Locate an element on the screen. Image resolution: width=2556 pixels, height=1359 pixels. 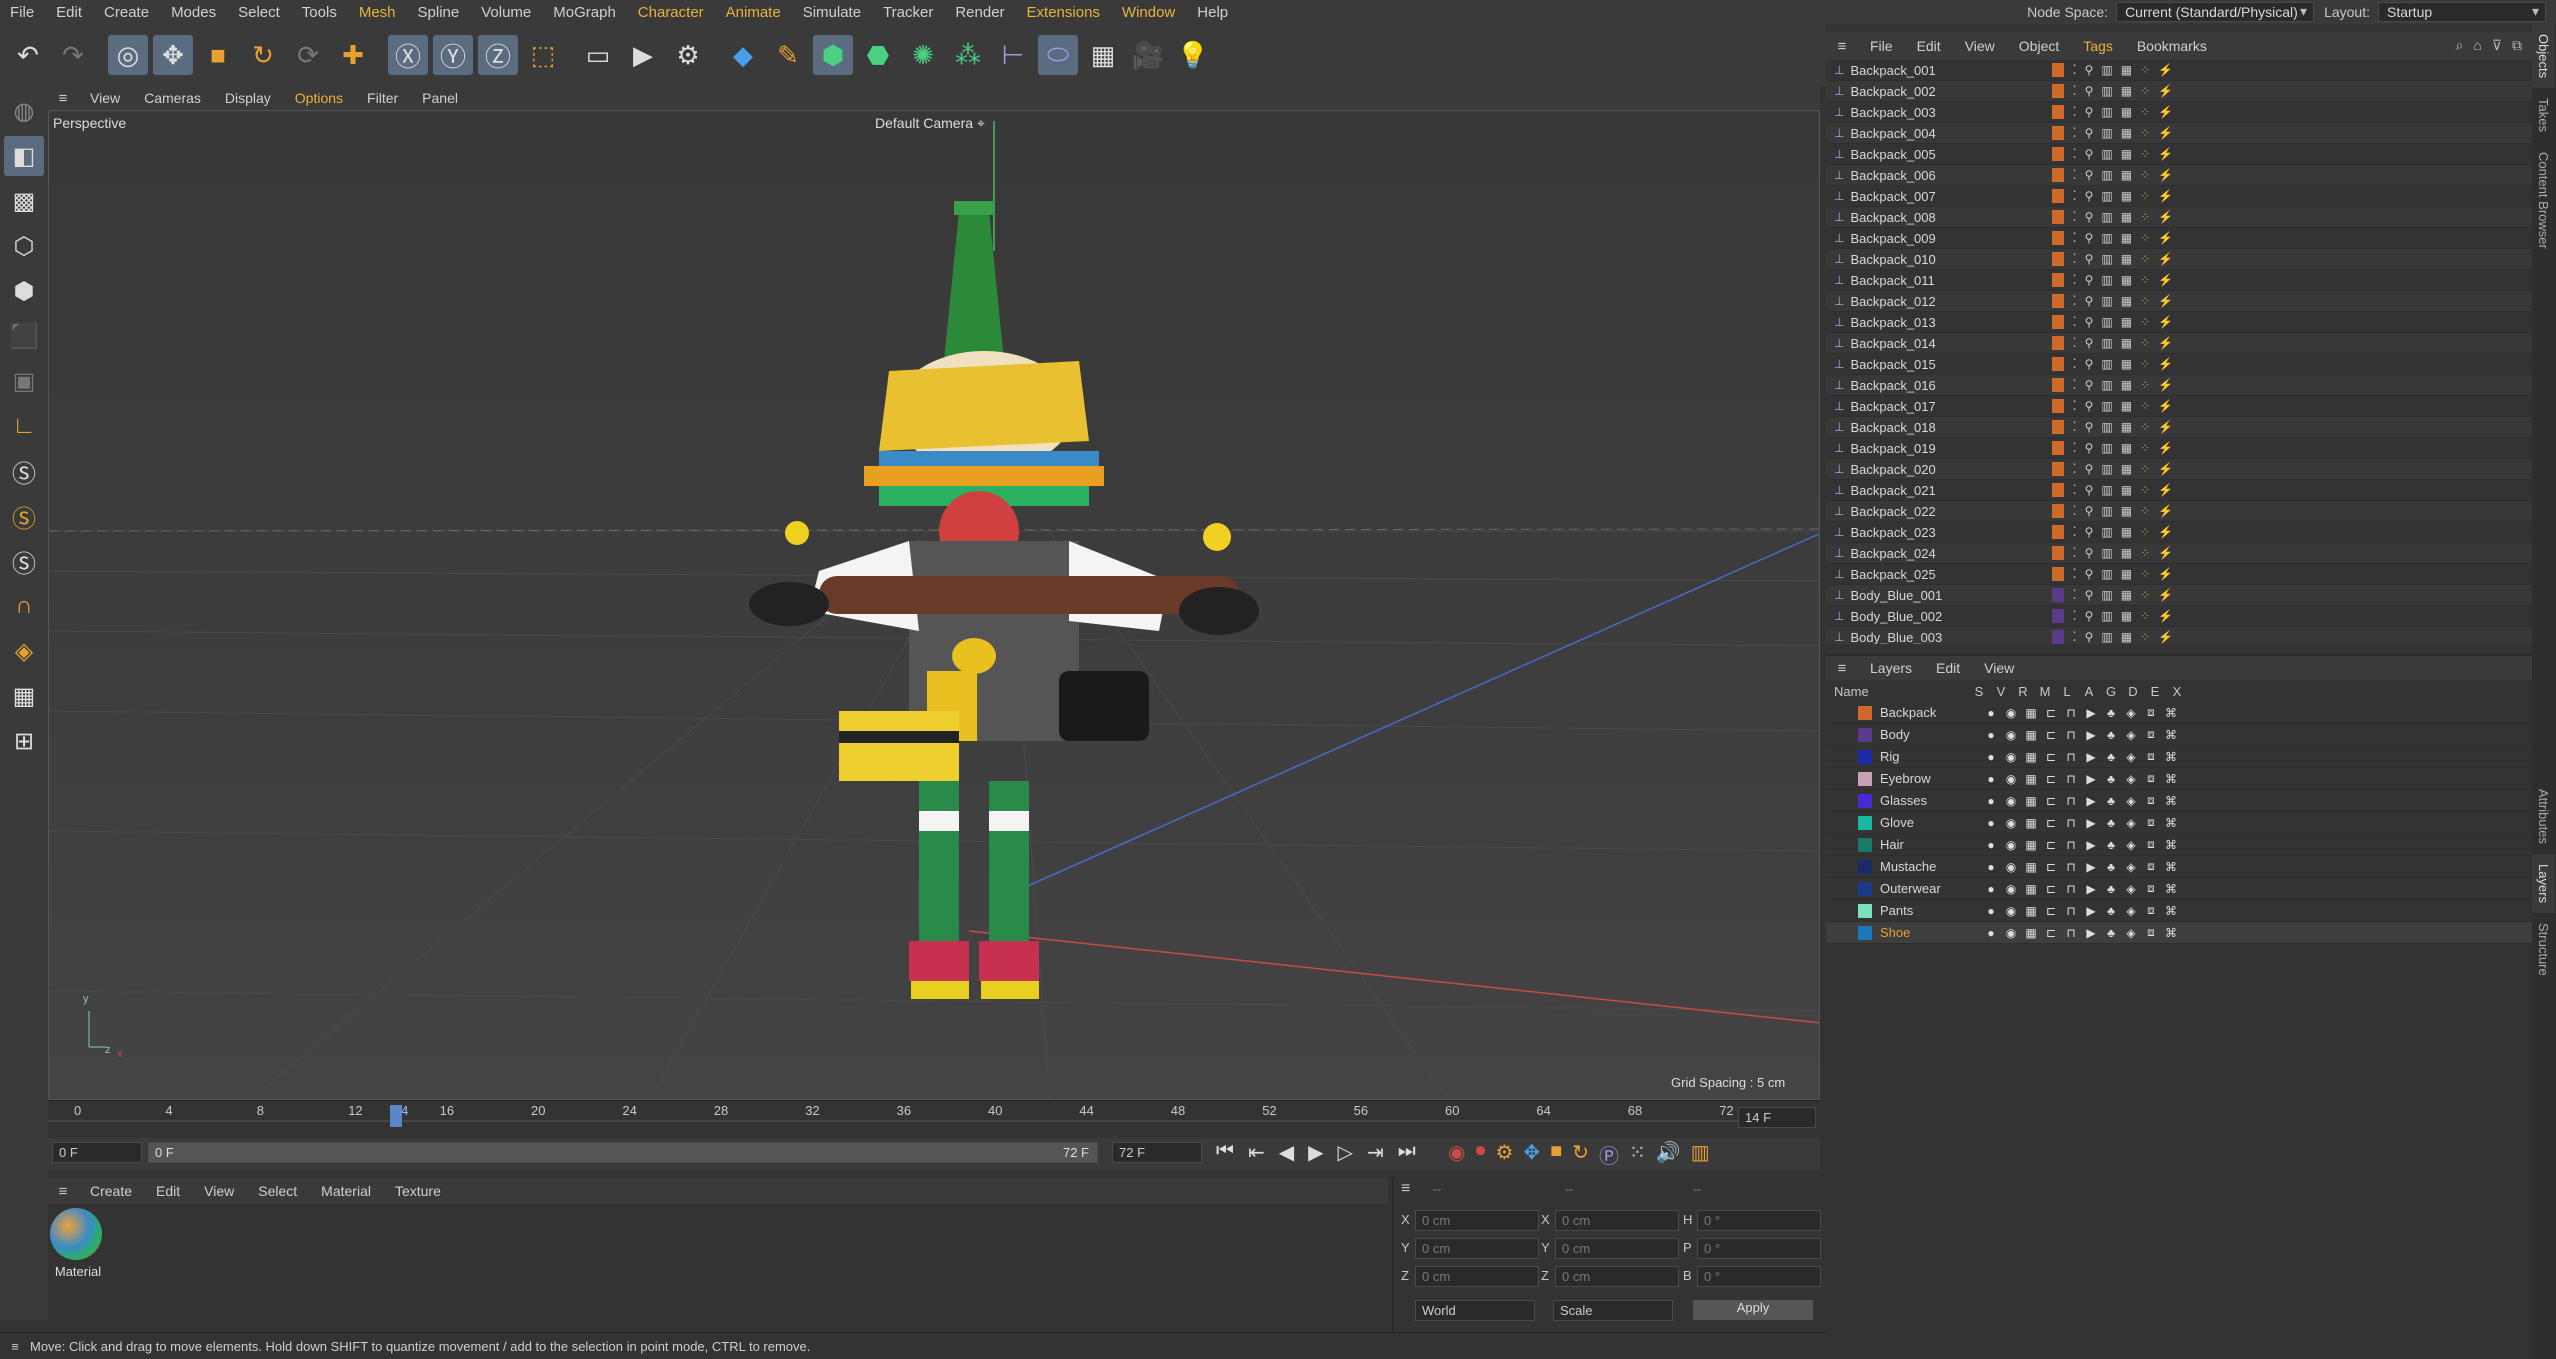
list-item: ⊥ Backpack_016 ⁚ ⚲ ▥ ▦ ⁘ ⚡ is located at coordinates (2179, 385).